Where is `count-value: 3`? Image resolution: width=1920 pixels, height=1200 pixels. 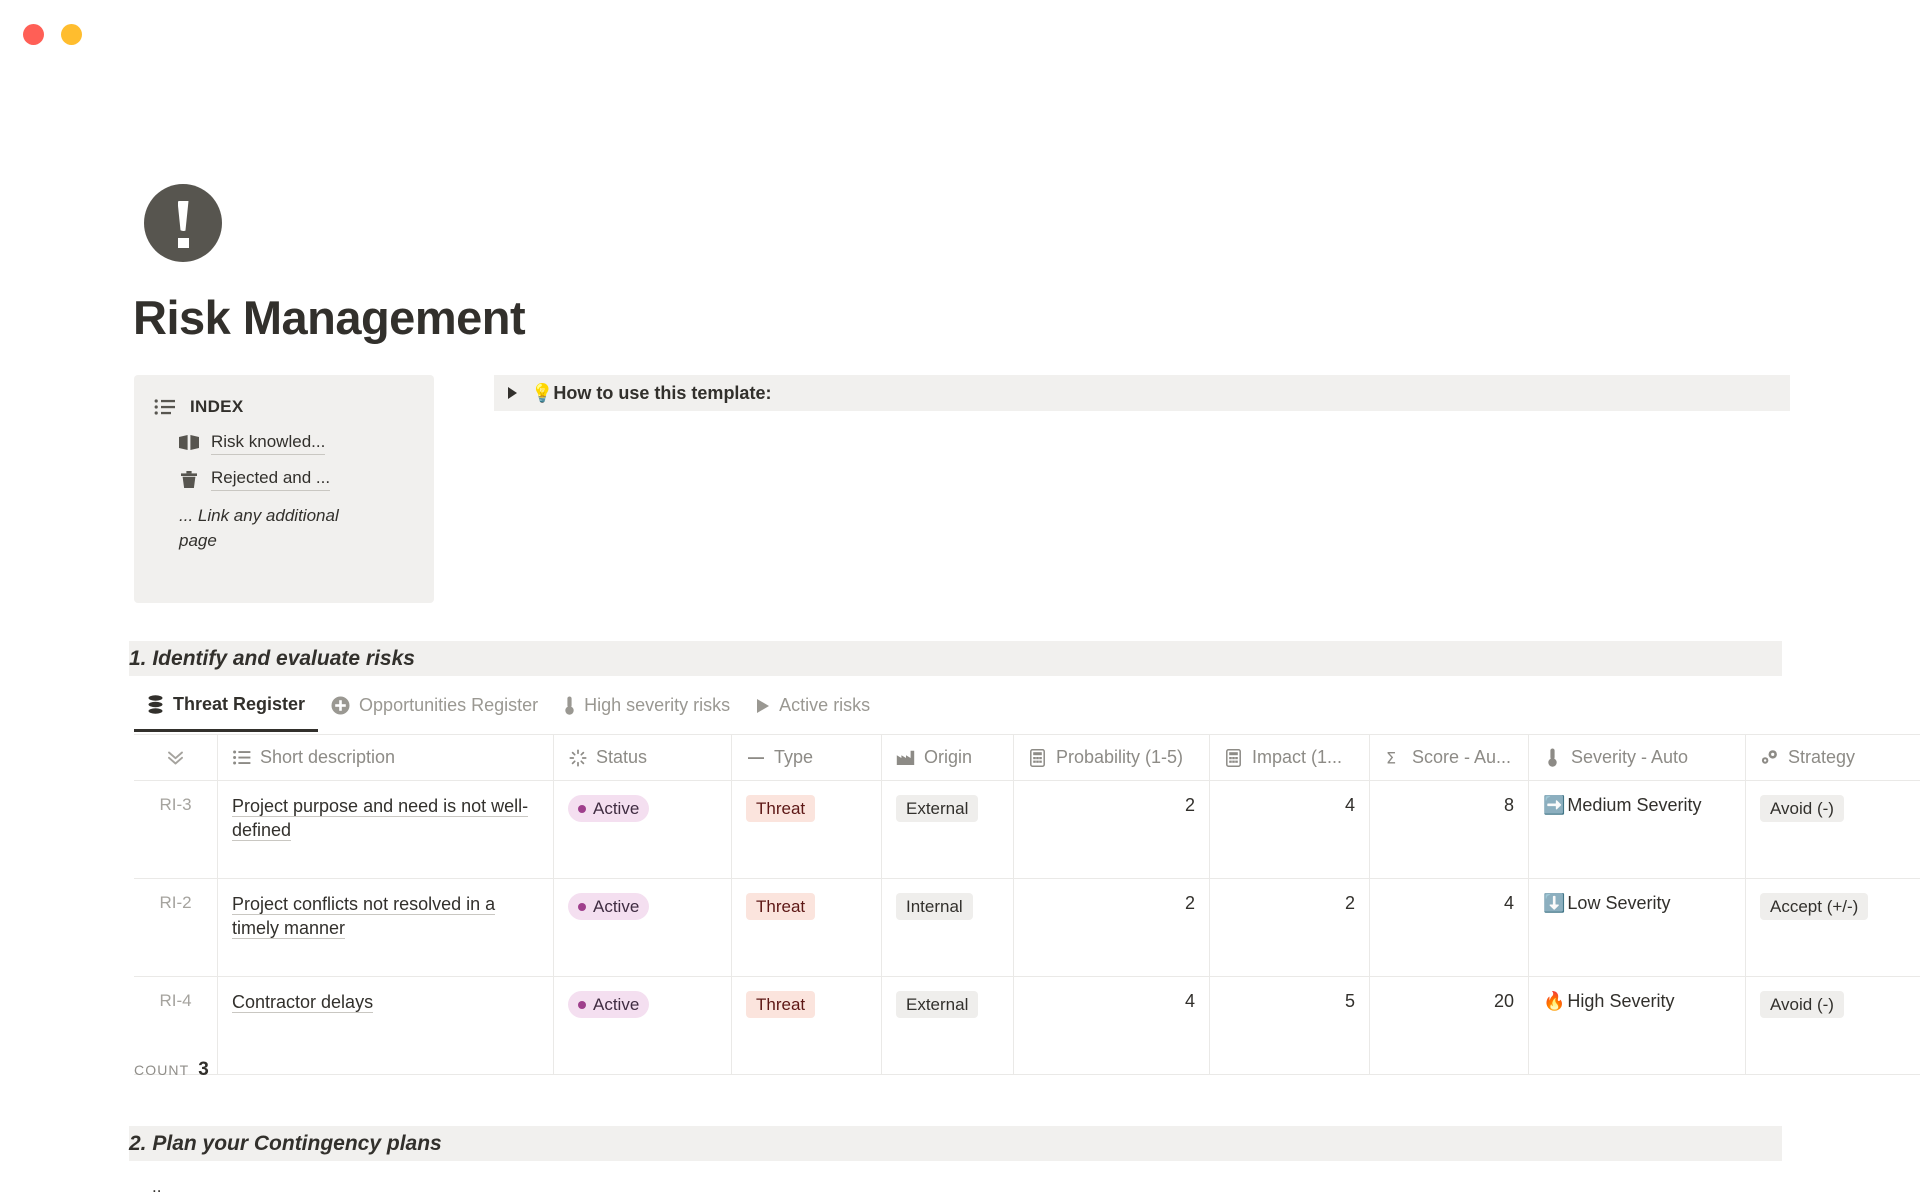 count-value: 3 is located at coordinates (203, 1069).